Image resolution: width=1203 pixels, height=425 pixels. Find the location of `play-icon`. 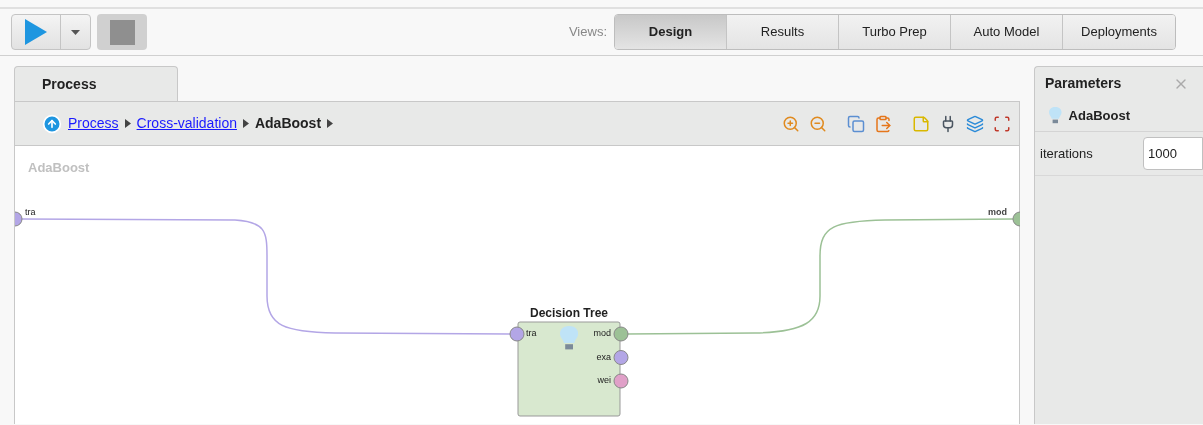

play-icon is located at coordinates (36, 32).